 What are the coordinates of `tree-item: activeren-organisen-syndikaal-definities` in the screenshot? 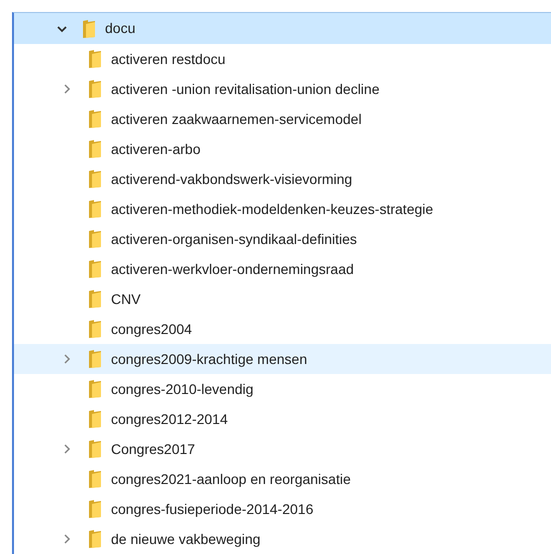 It's located at (282, 239).